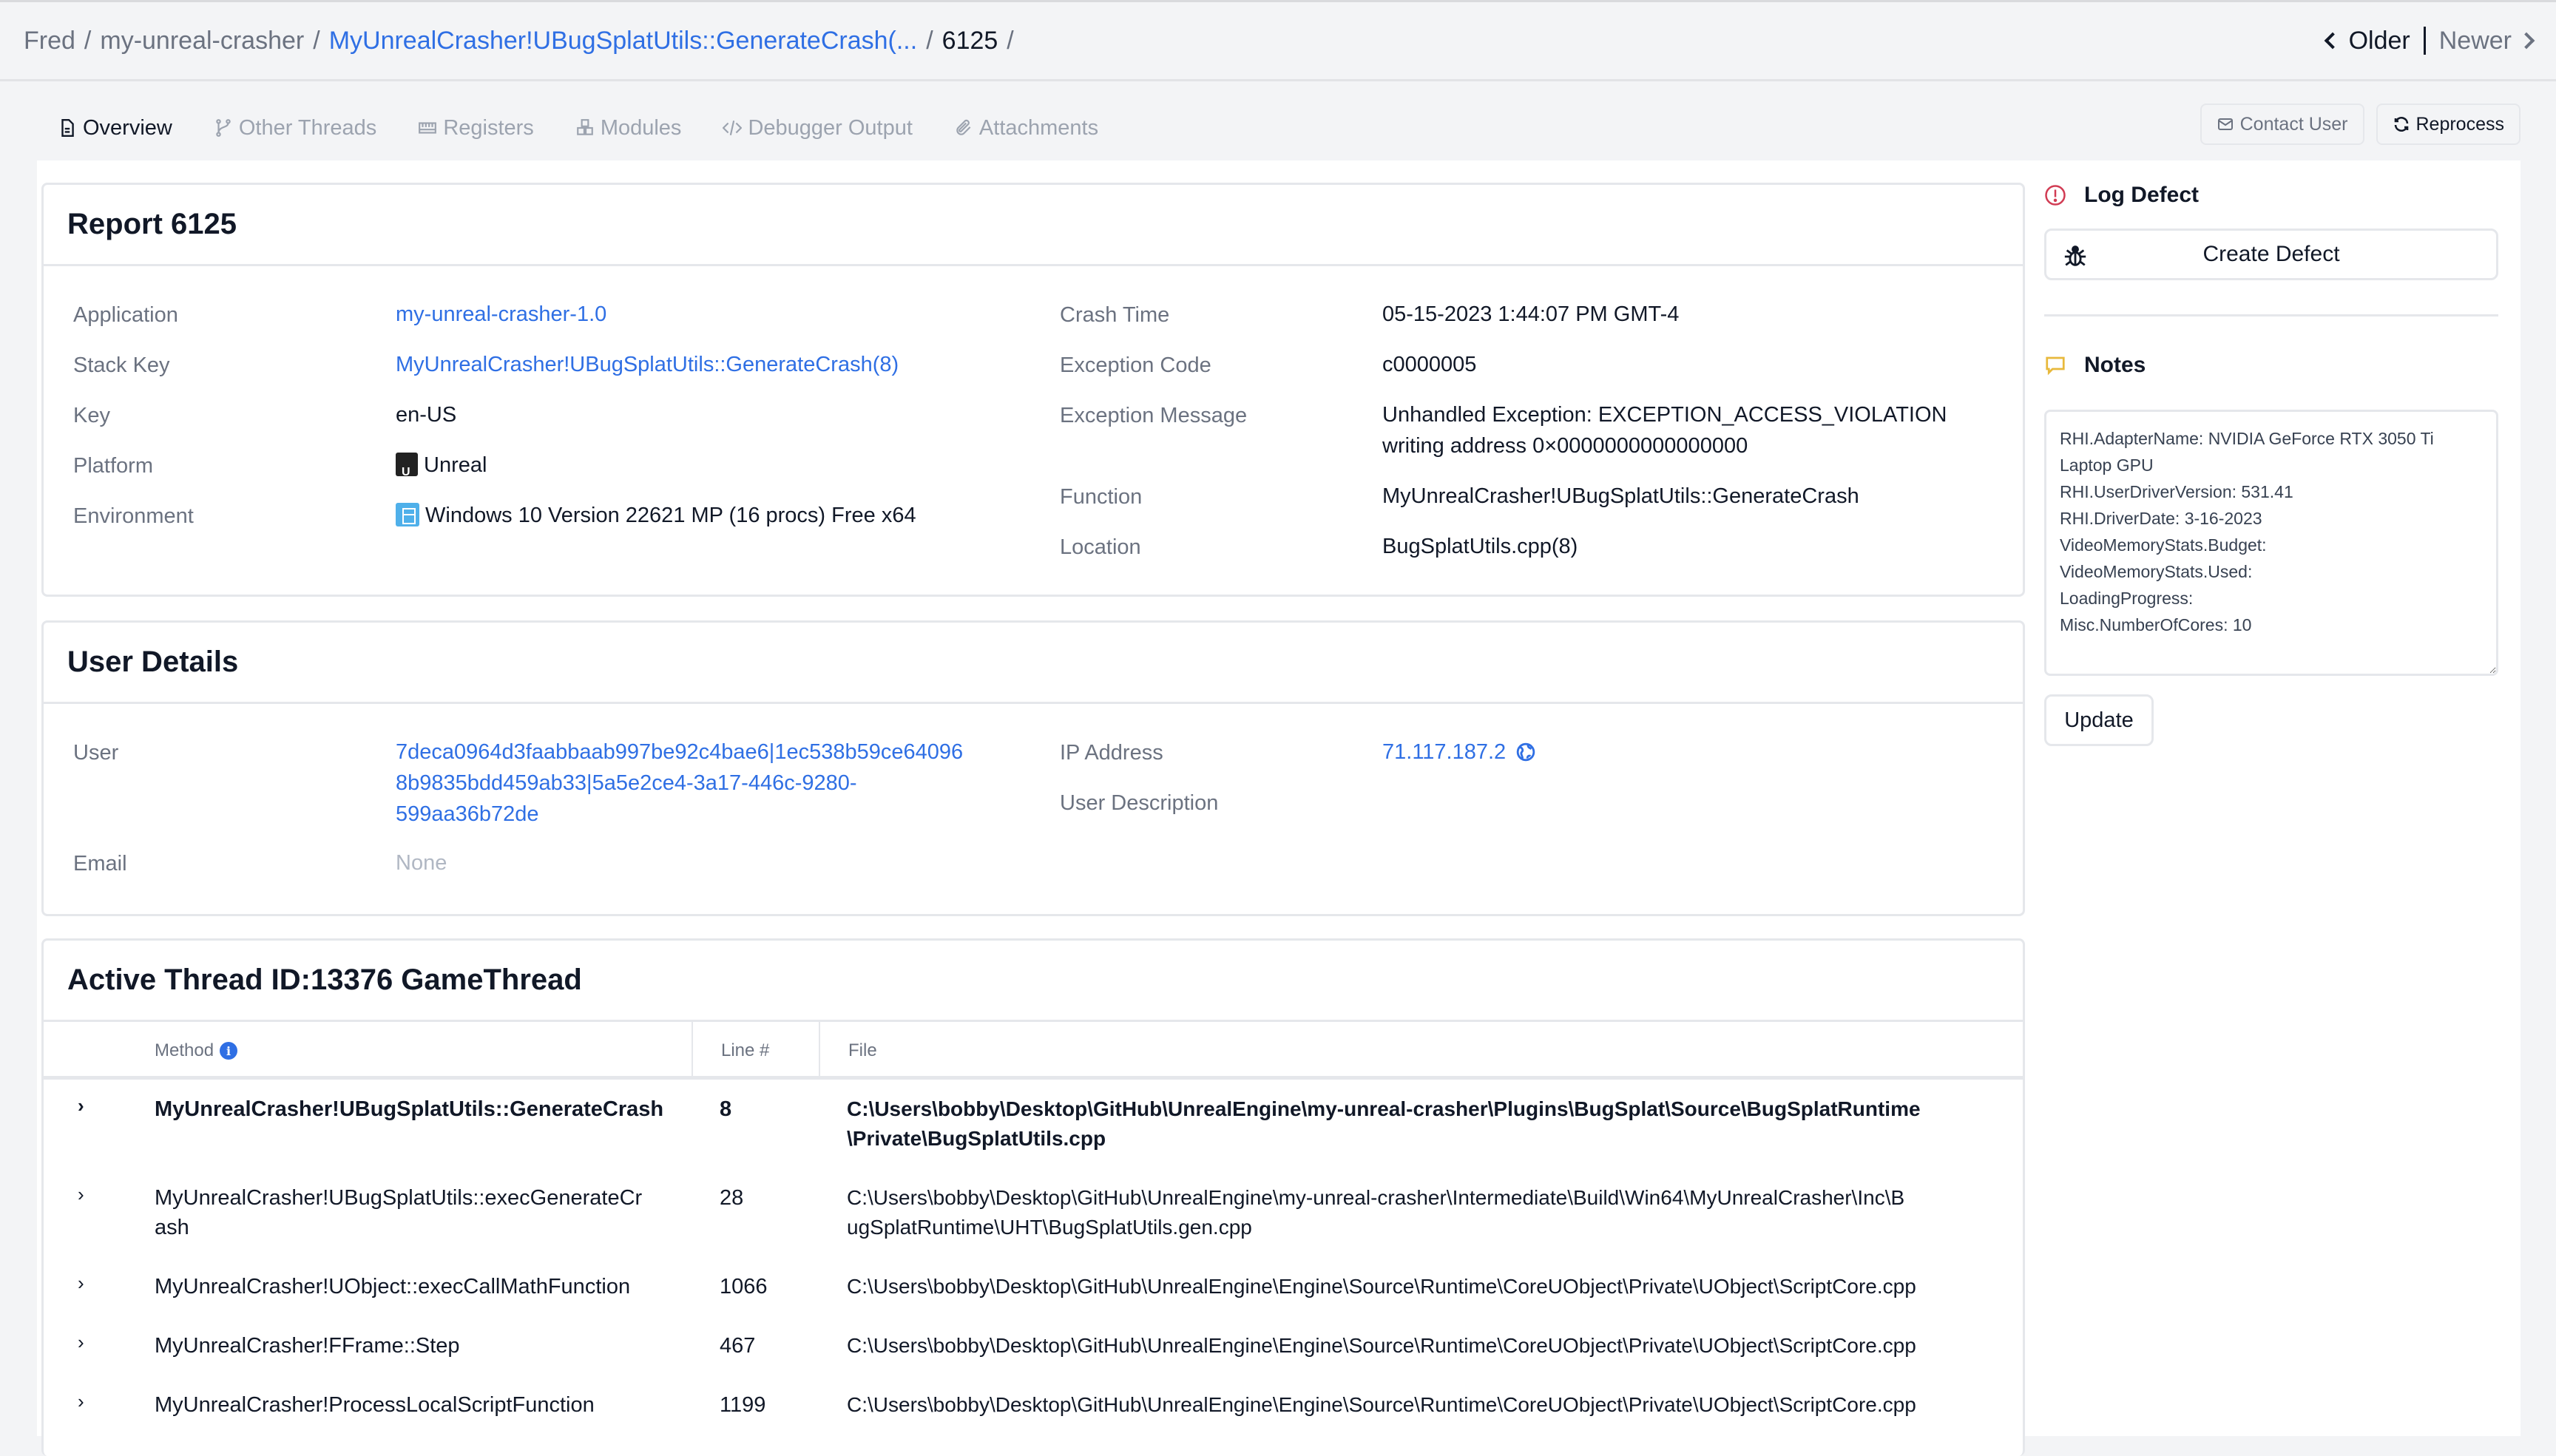  I want to click on contact-user-label: Contact User, so click(2293, 124).